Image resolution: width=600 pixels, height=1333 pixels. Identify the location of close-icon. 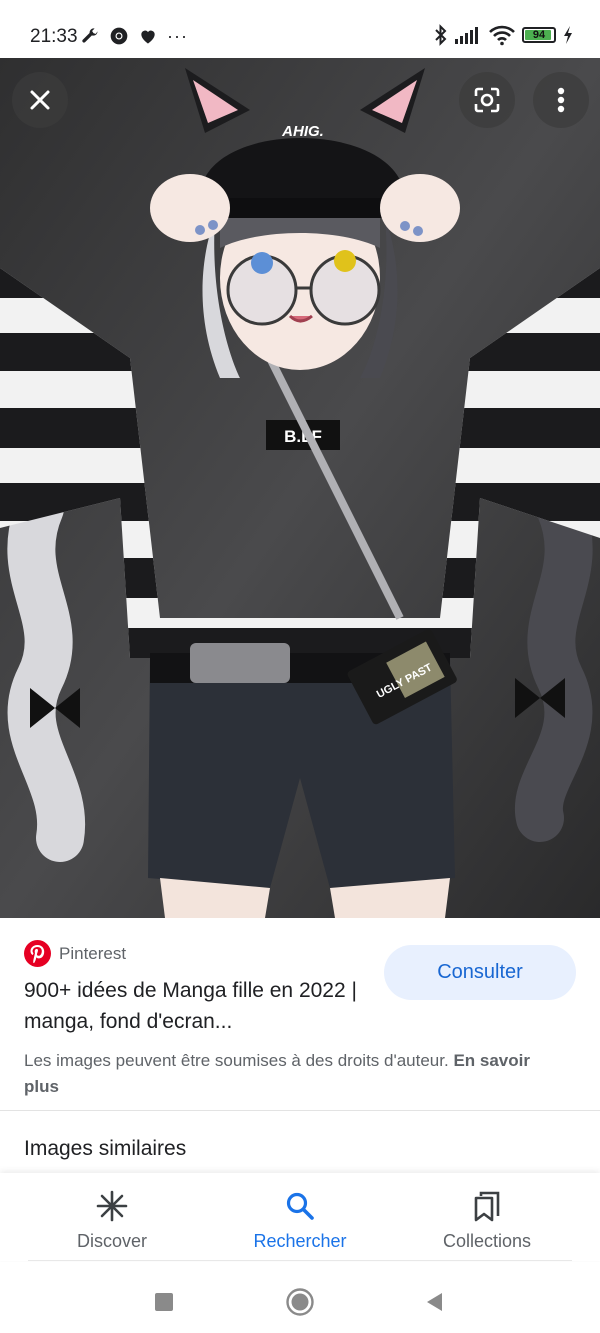
(40, 100).